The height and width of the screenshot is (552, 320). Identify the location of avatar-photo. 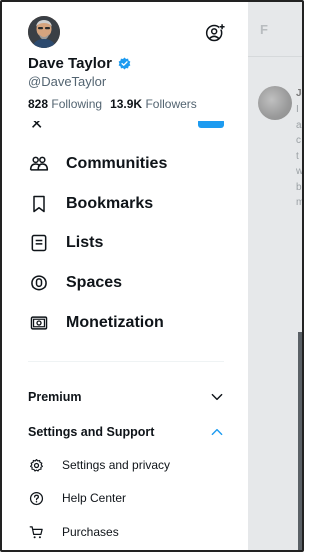
(44, 32).